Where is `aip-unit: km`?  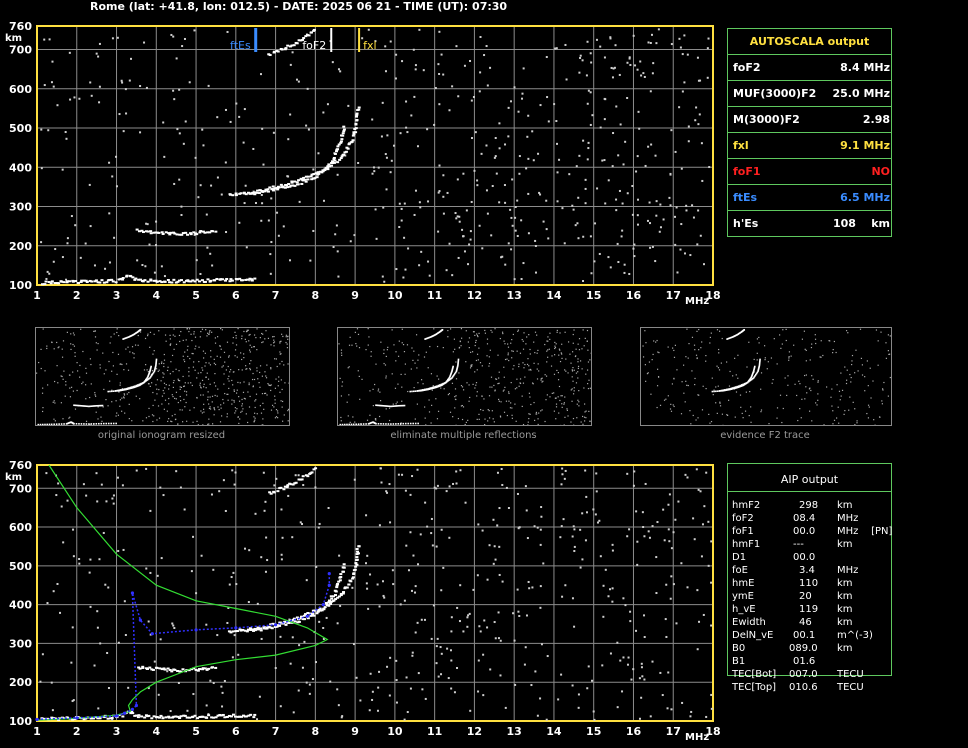
aip-unit: km is located at coordinates (845, 609).